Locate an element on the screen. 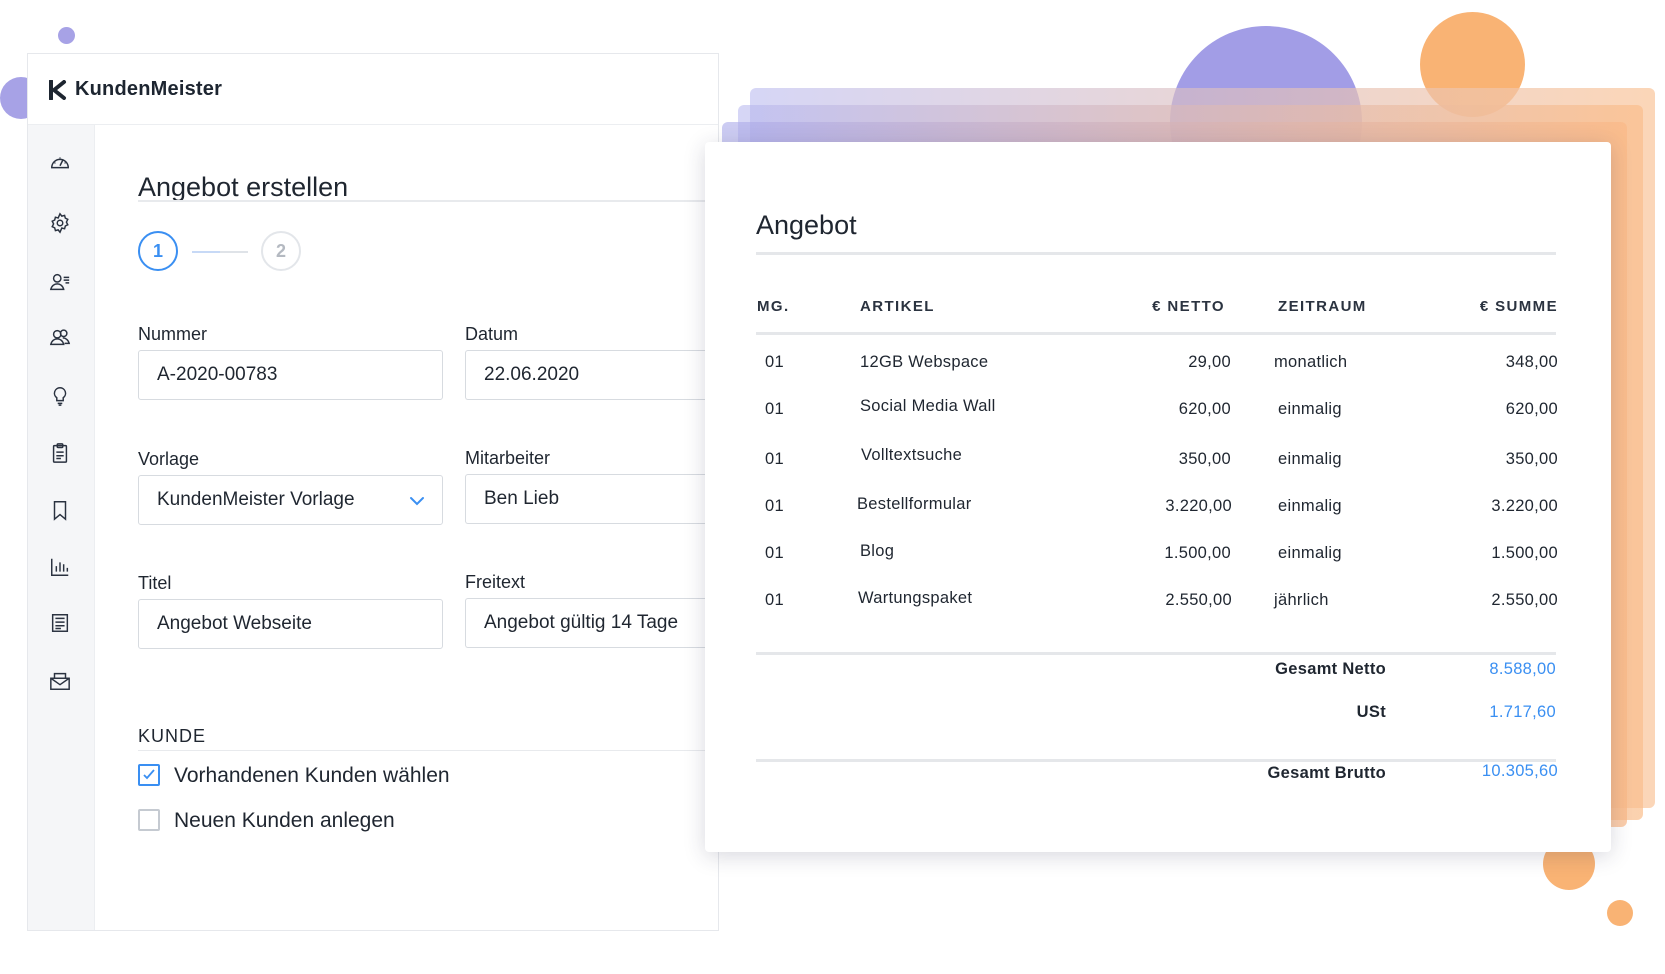  row-sum: 1.500,00 is located at coordinates (1524, 553).